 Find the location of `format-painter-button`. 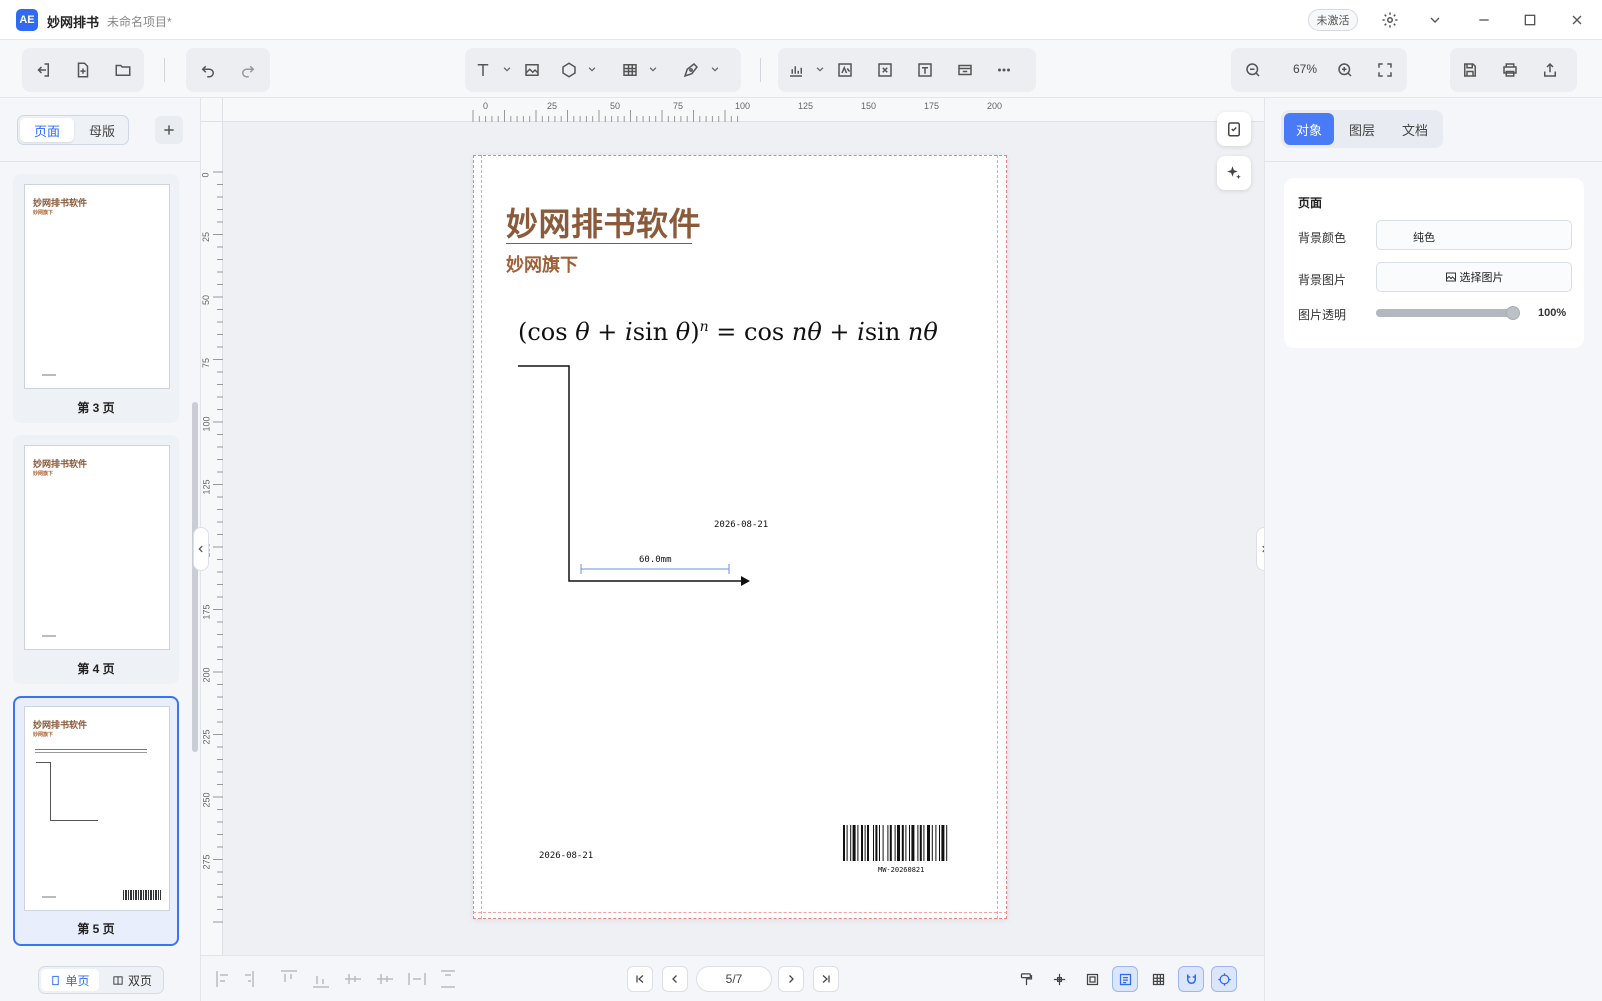

format-painter-button is located at coordinates (1026, 979).